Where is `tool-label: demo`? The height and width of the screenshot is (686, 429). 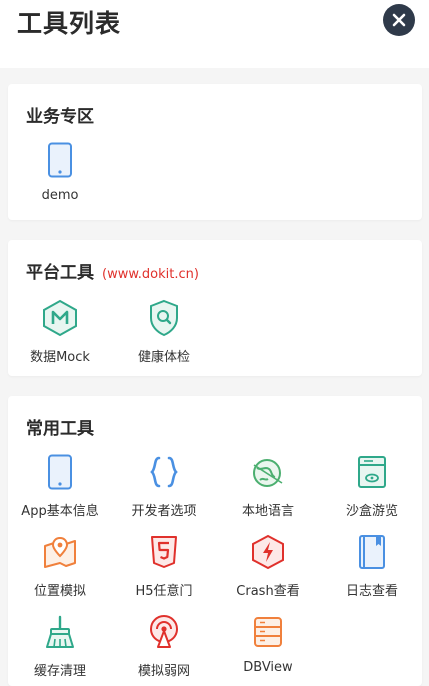
tool-label: demo is located at coordinates (60, 195).